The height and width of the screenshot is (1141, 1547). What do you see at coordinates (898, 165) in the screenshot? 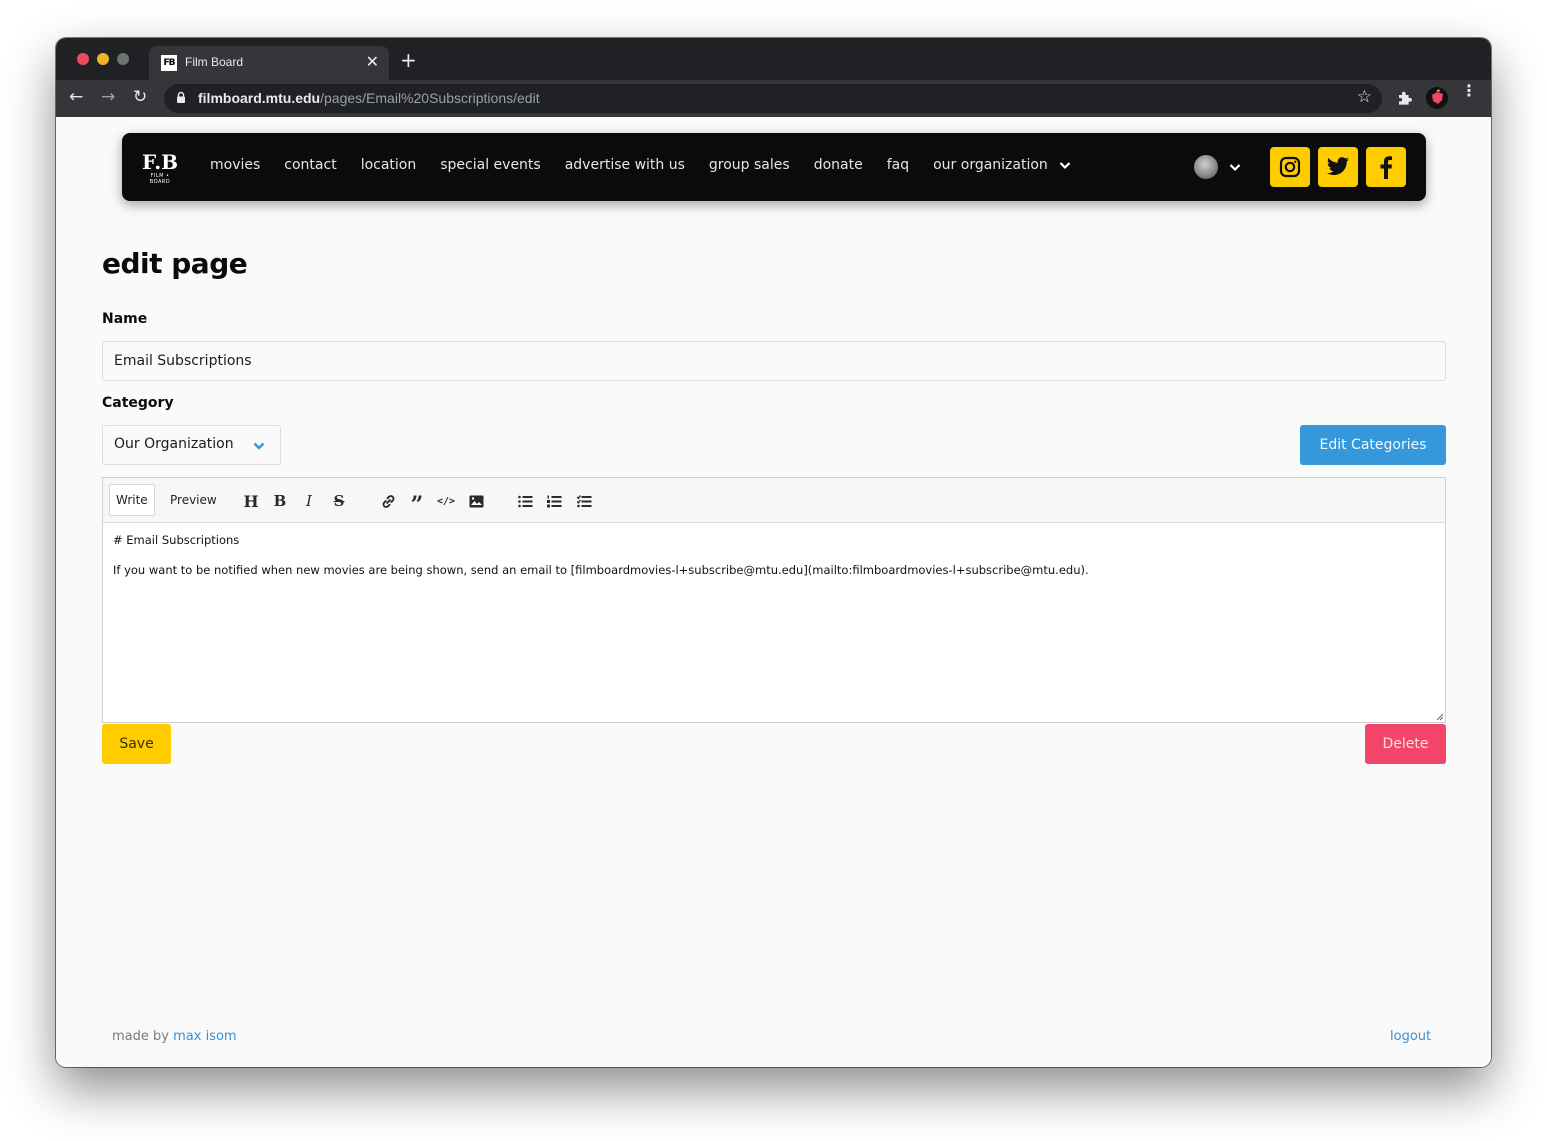
I see `nav-link-faq: faq` at bounding box center [898, 165].